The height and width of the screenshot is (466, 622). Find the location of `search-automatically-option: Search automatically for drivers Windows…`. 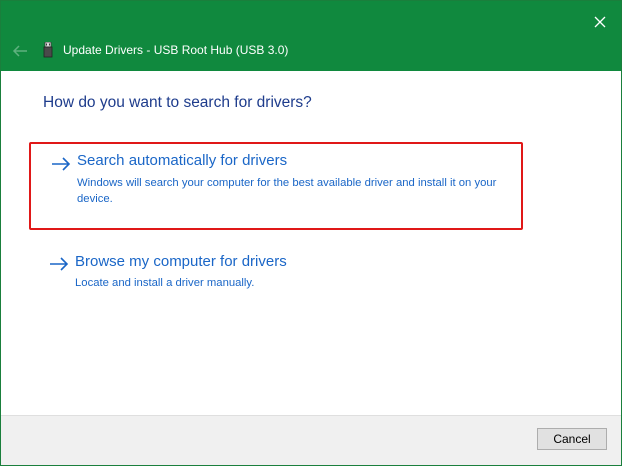

search-automatically-option: Search automatically for drivers Windows… is located at coordinates (276, 186).